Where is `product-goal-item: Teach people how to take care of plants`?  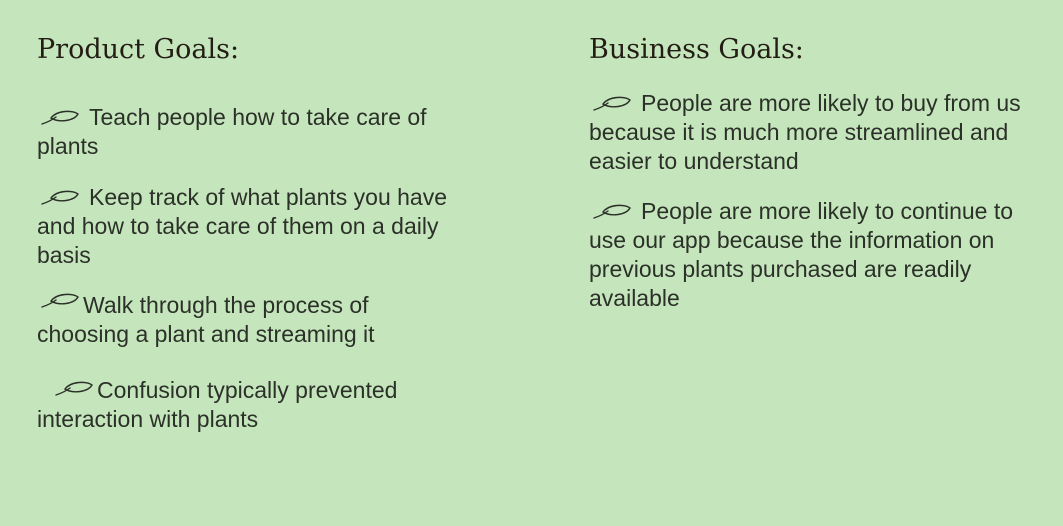
product-goal-item: Teach people how to take care of plants is located at coordinates (247, 132).